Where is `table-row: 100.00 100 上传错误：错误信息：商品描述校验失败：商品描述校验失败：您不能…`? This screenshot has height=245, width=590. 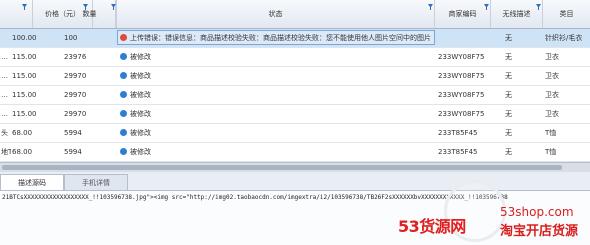
table-row: 100.00 100 上传错误：错误信息：商品描述校验失败：商品描述校验失败：您不能… is located at coordinates (295, 38).